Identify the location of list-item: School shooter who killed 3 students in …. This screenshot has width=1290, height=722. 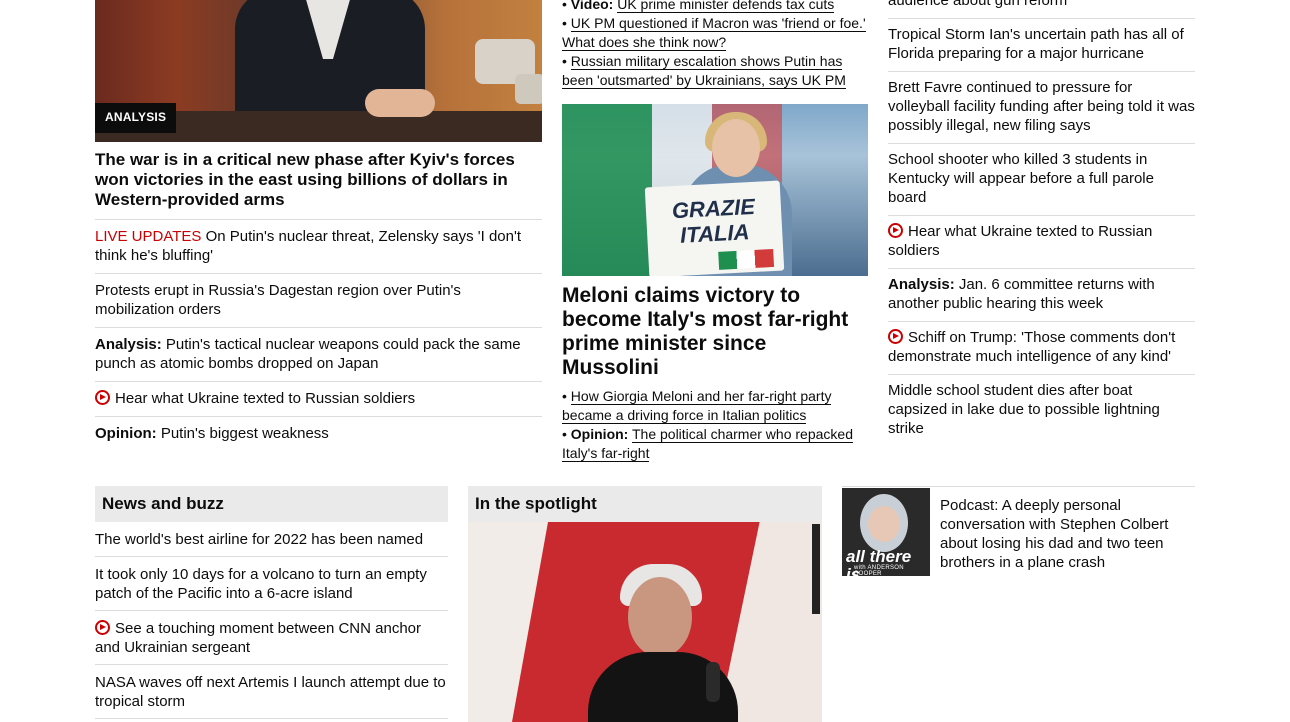
(1041, 180).